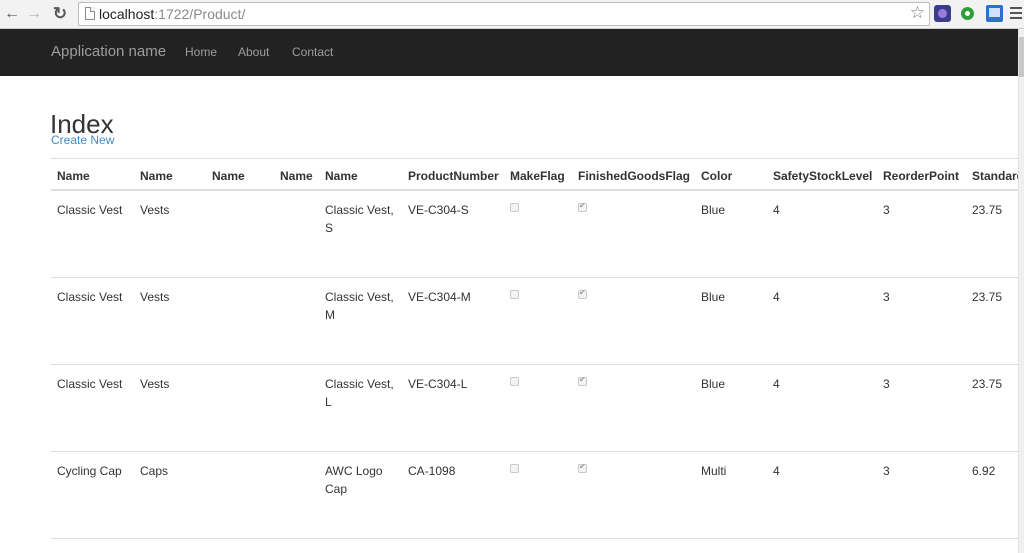  Describe the element at coordinates (108, 51) in the screenshot. I see `brand-link: Application name` at that location.